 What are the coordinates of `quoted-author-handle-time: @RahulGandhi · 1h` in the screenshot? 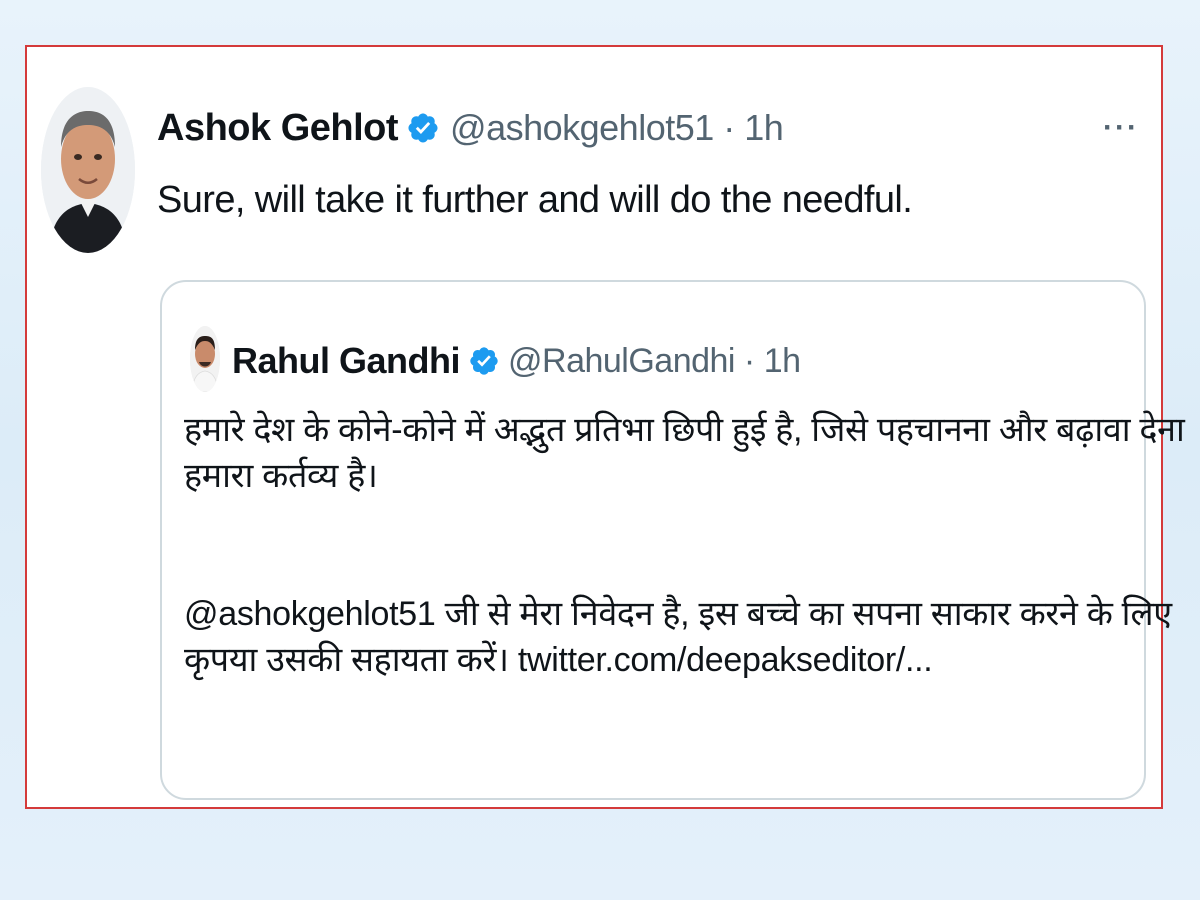 It's located at (654, 361).